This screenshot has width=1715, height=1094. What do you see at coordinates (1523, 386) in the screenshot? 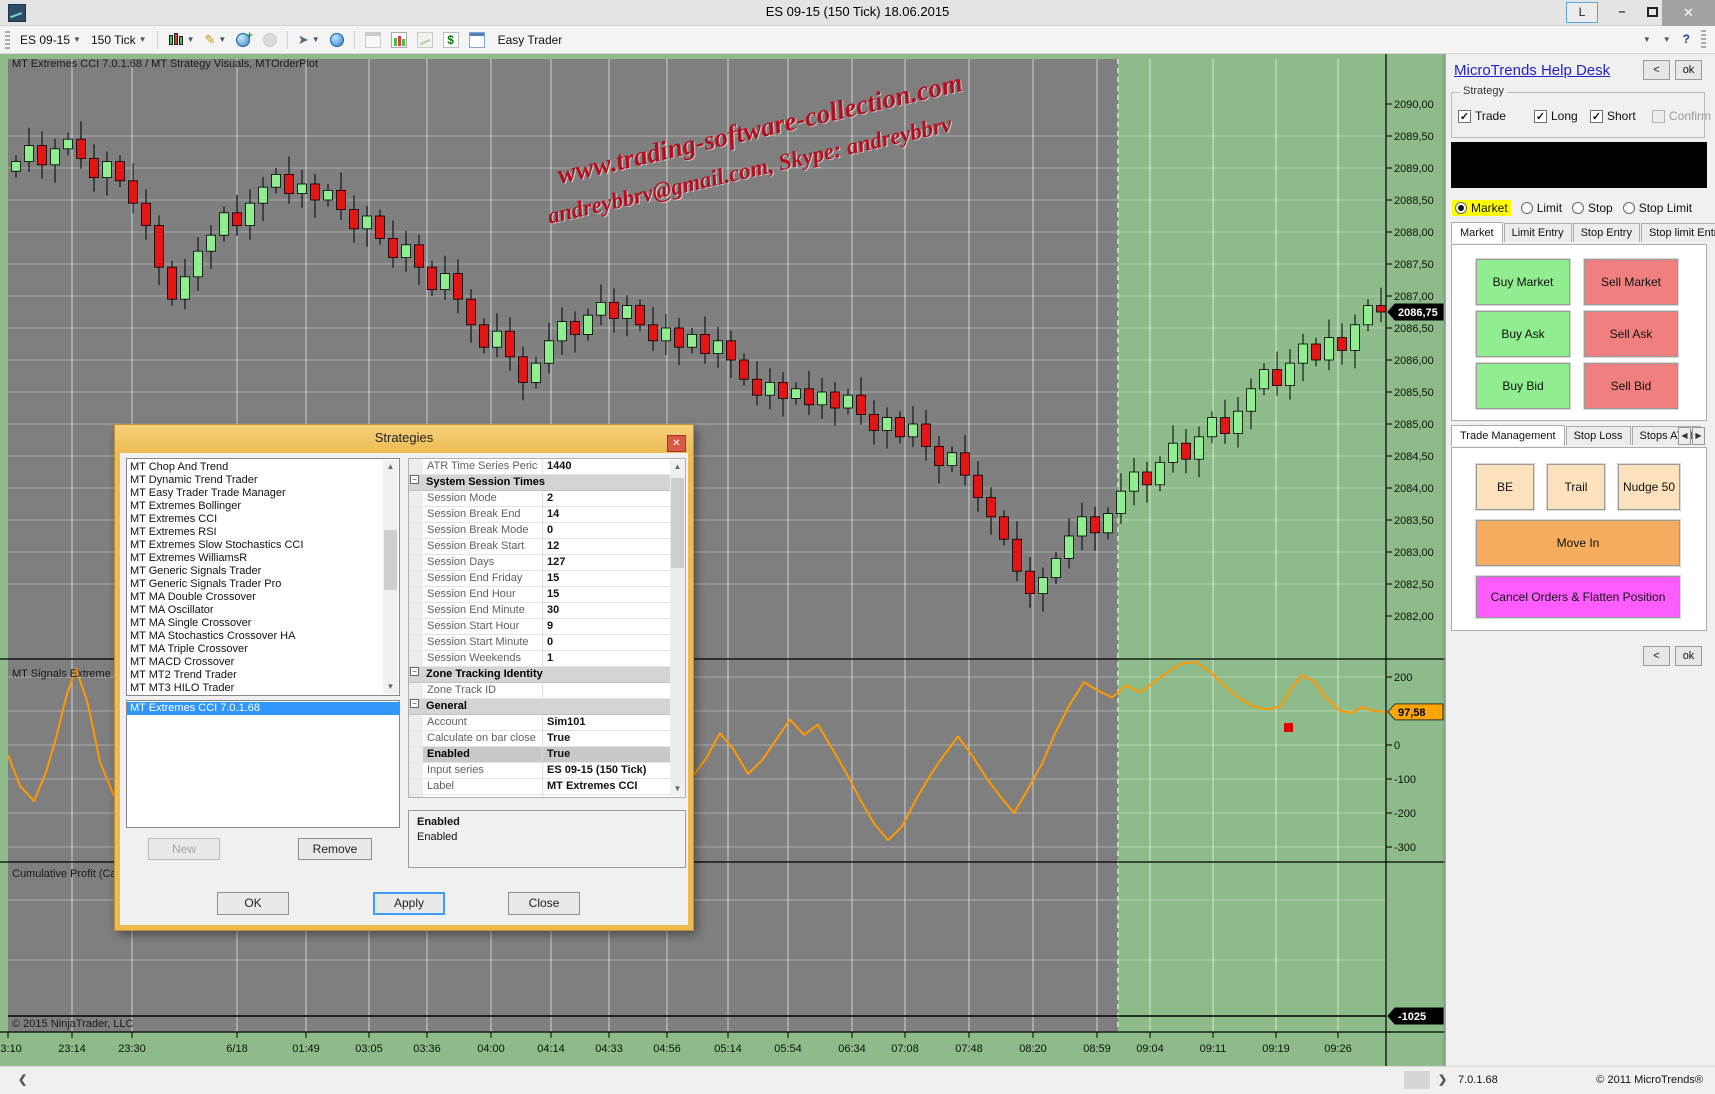
I see `buy-bid-button: Buy Bid` at bounding box center [1523, 386].